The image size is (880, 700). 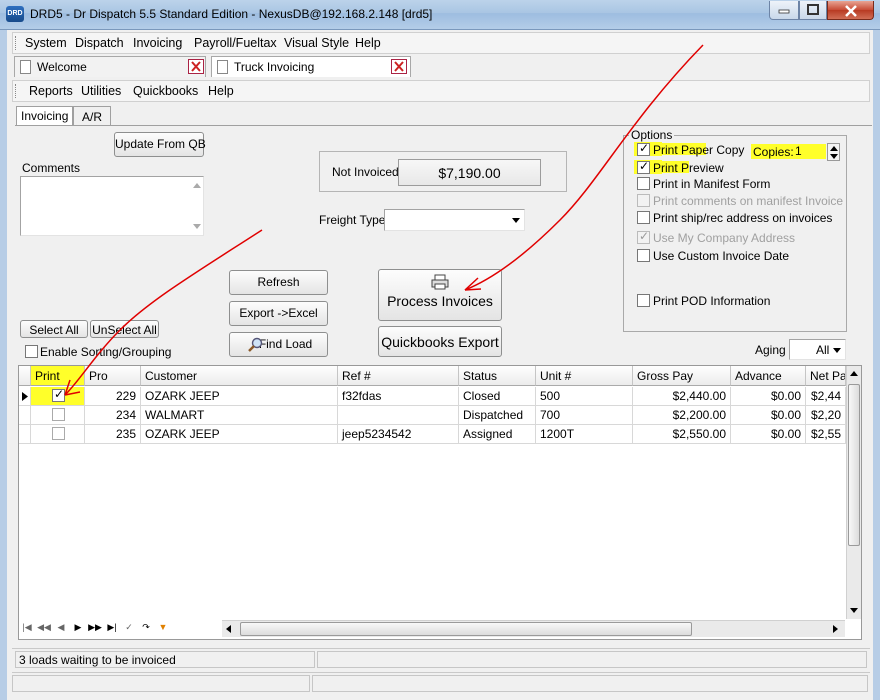 I want to click on menu-utilities: Utilities, so click(x=101, y=91).